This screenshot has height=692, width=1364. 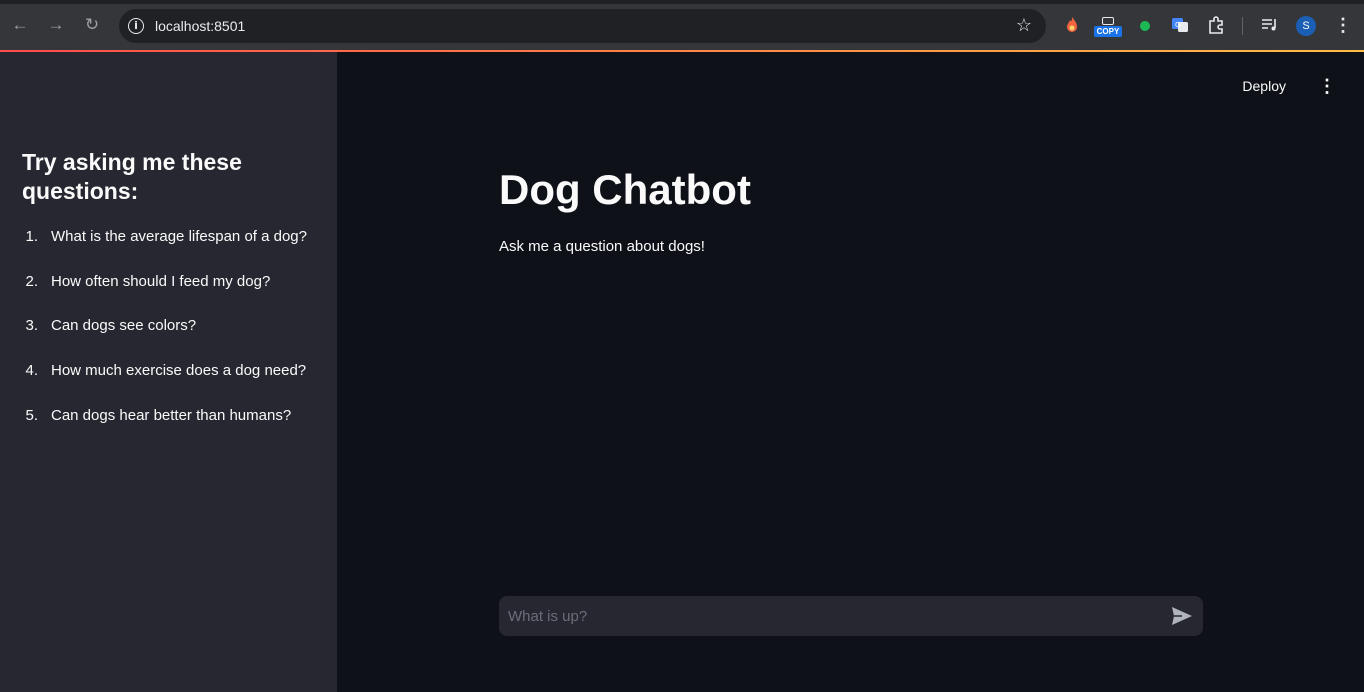 I want to click on browser-menu-icon: ⋮, so click(x=1343, y=25).